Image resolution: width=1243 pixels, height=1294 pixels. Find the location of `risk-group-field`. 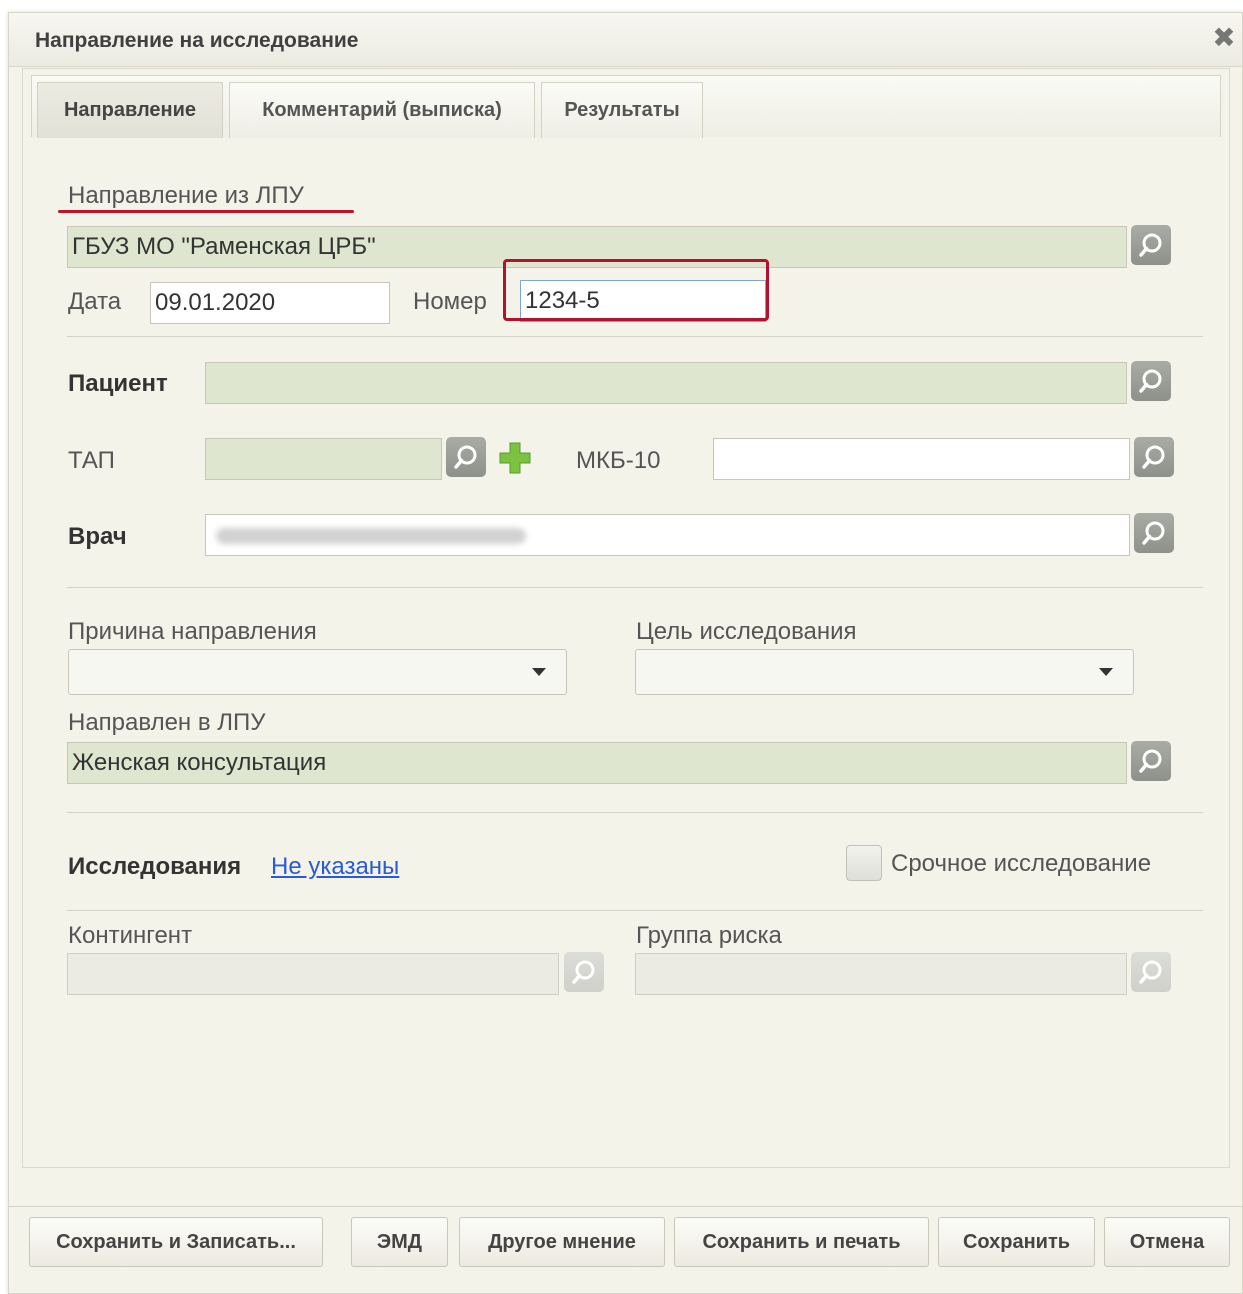

risk-group-field is located at coordinates (881, 974).